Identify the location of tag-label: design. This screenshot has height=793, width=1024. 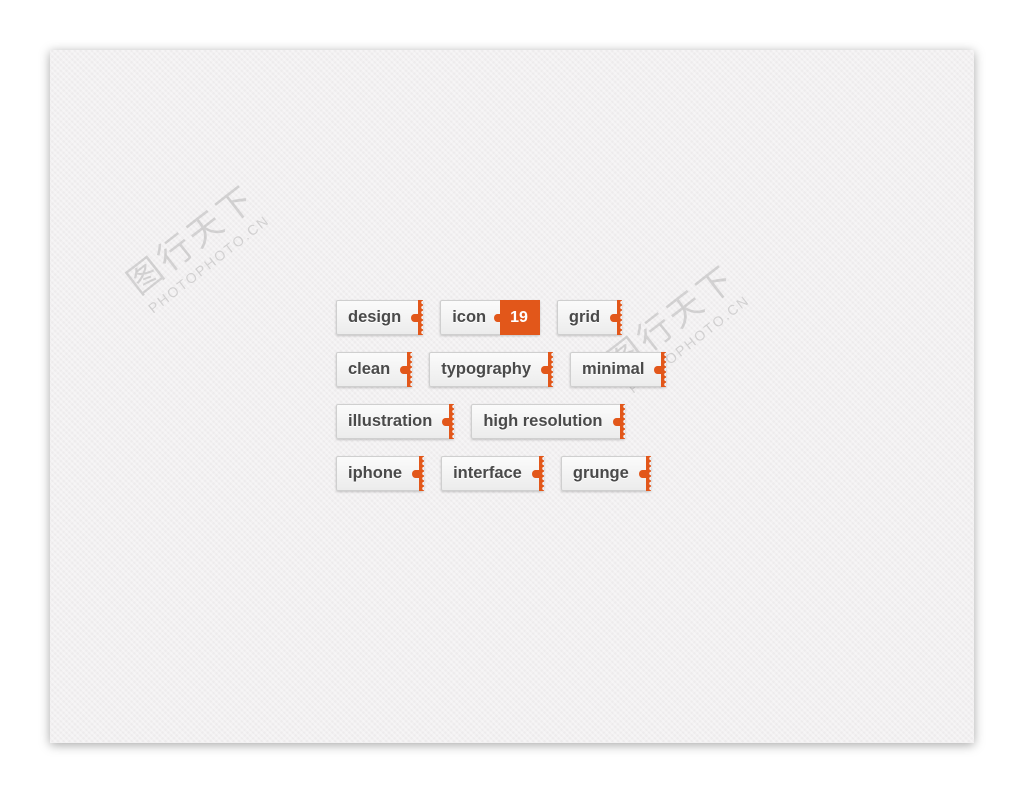
(375, 317).